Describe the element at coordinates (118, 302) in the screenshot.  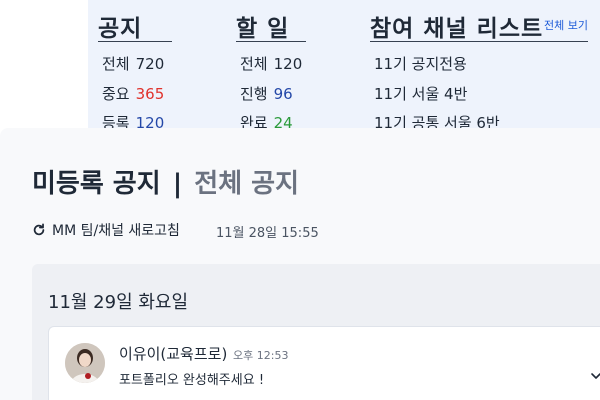
I see `day-heading: 11월 29일 화요일` at that location.